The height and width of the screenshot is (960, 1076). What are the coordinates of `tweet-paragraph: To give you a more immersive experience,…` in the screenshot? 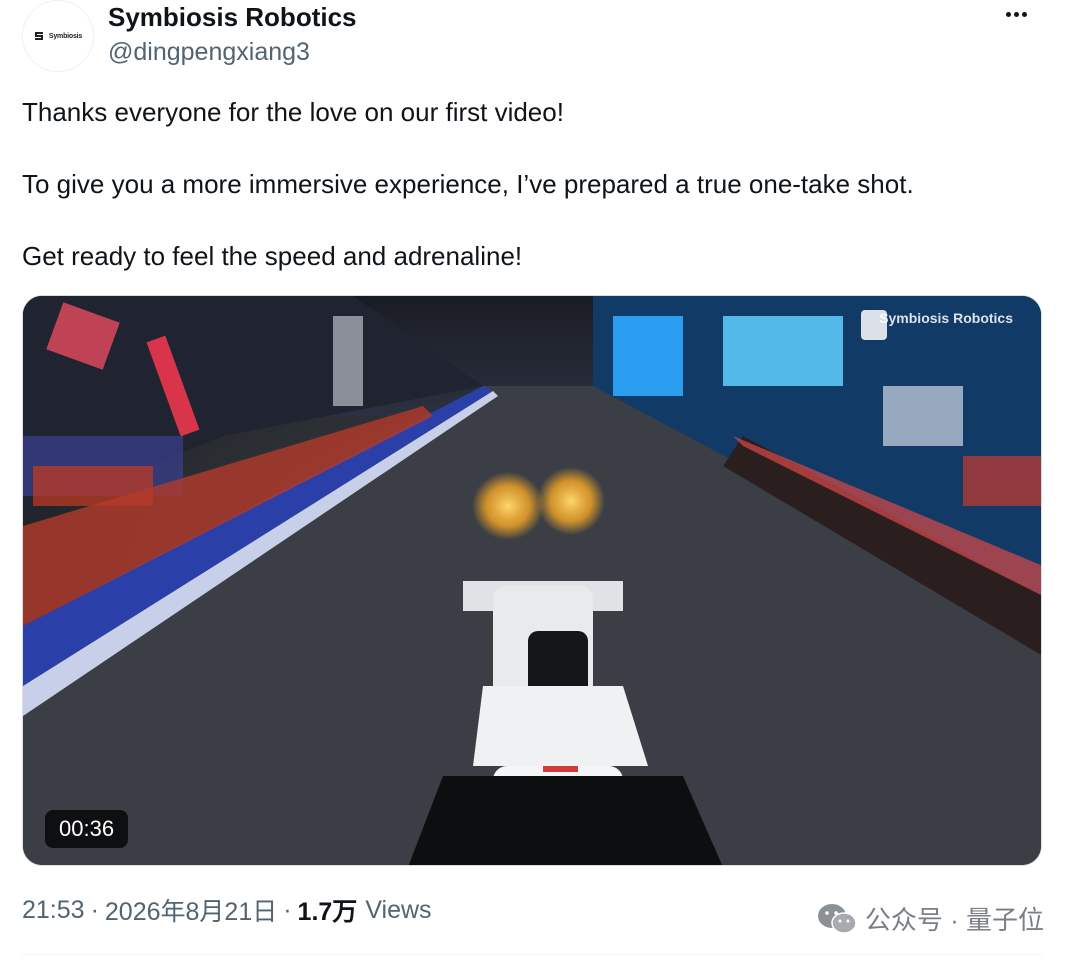 It's located at (468, 184).